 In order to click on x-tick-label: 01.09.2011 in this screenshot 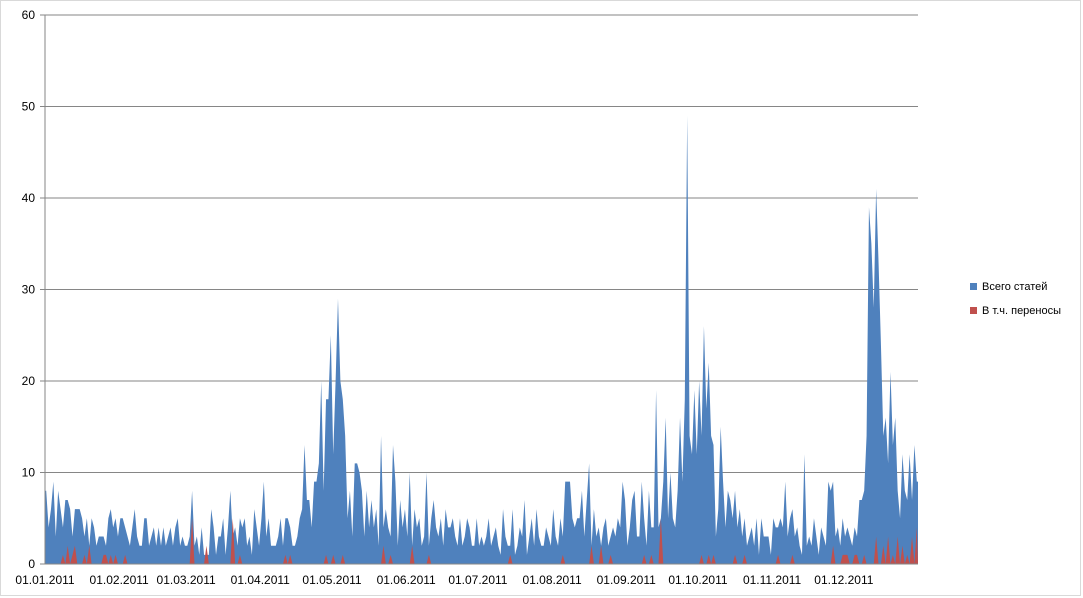, I will do `click(626, 580)`.